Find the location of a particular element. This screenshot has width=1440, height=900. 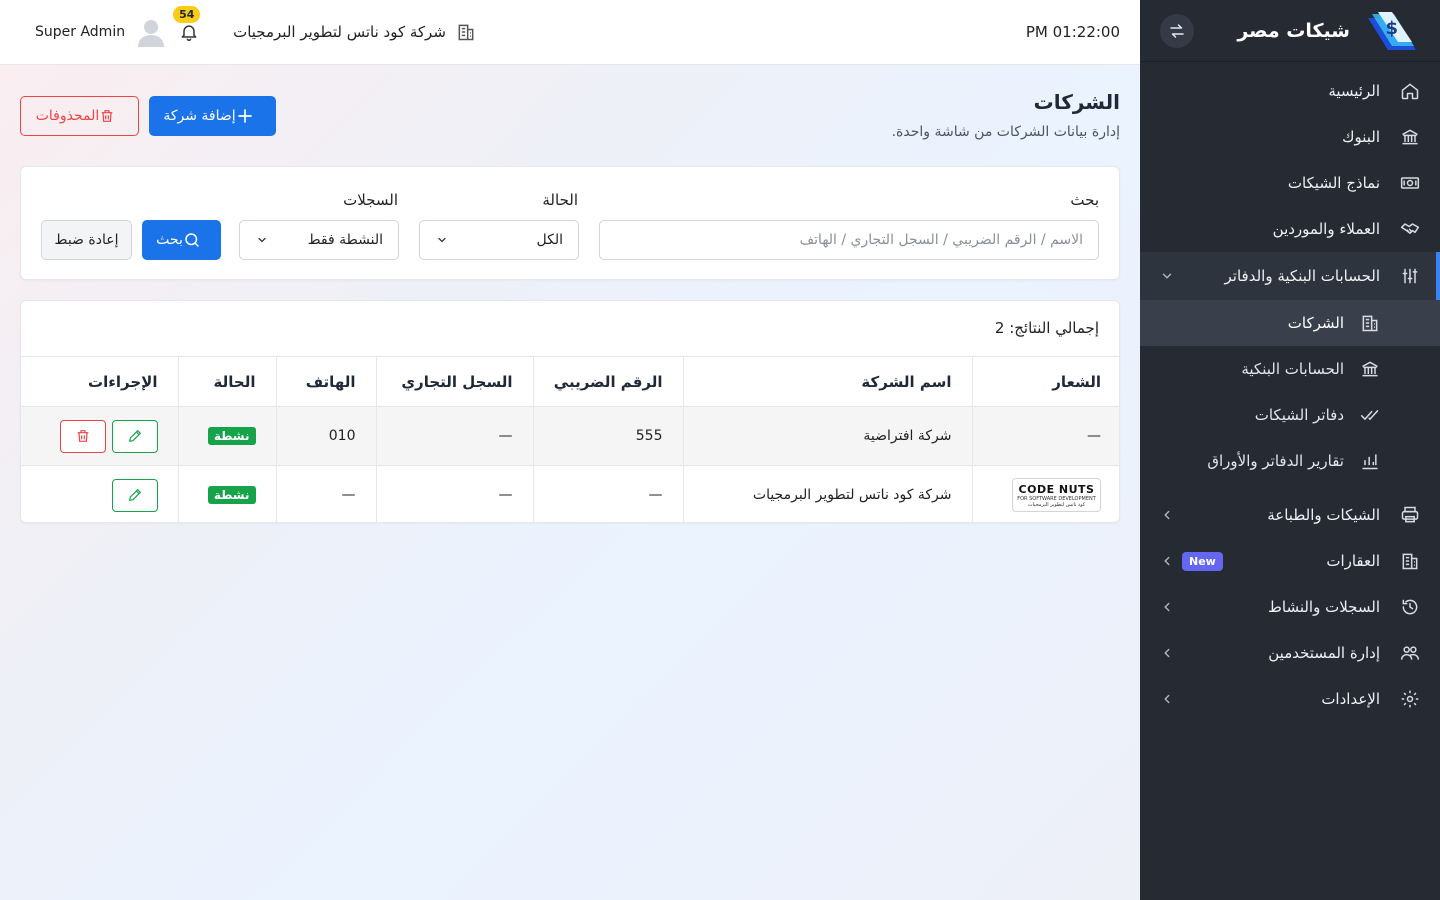

sidebar-subitem-checkbooks: دفاتر الشيكات is located at coordinates (1290, 415).